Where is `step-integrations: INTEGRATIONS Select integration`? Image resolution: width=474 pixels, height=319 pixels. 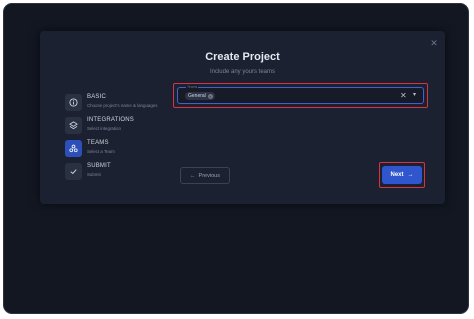 step-integrations: INTEGRATIONS Select integration is located at coordinates (130, 126).